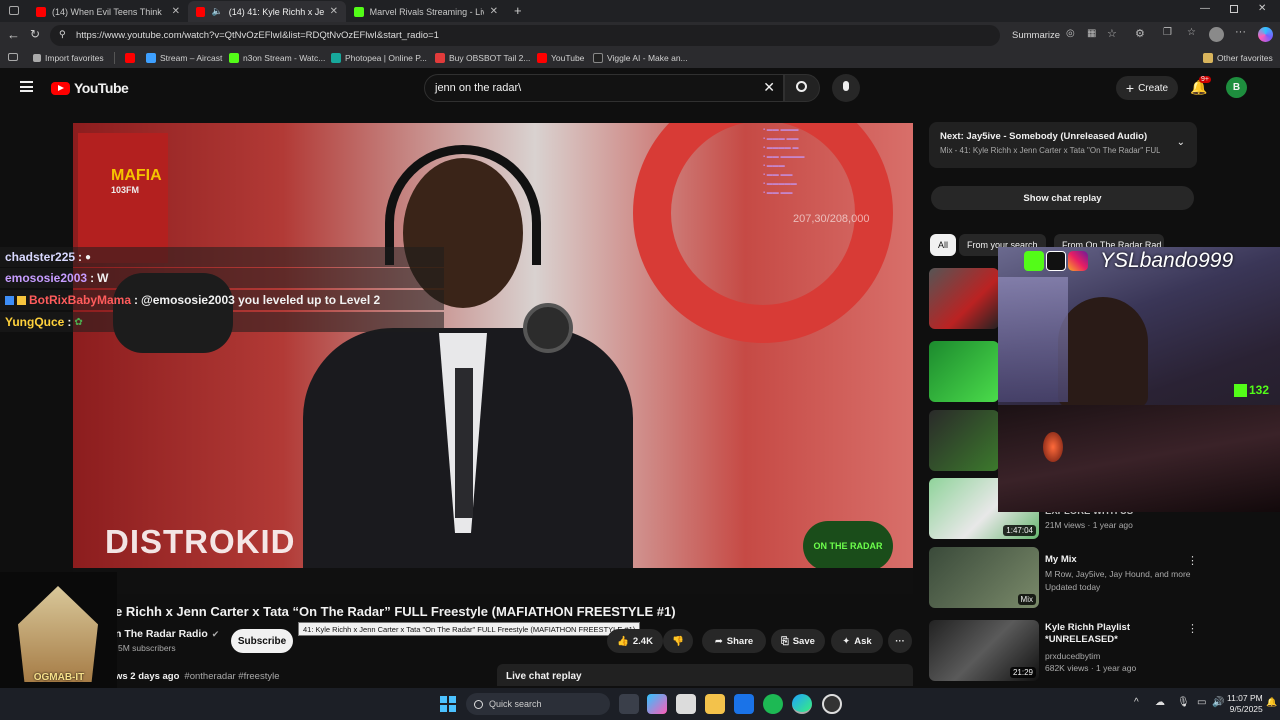  Describe the element at coordinates (1271, 702) in the screenshot. I see `notification-bell-icon: 🔔` at that location.